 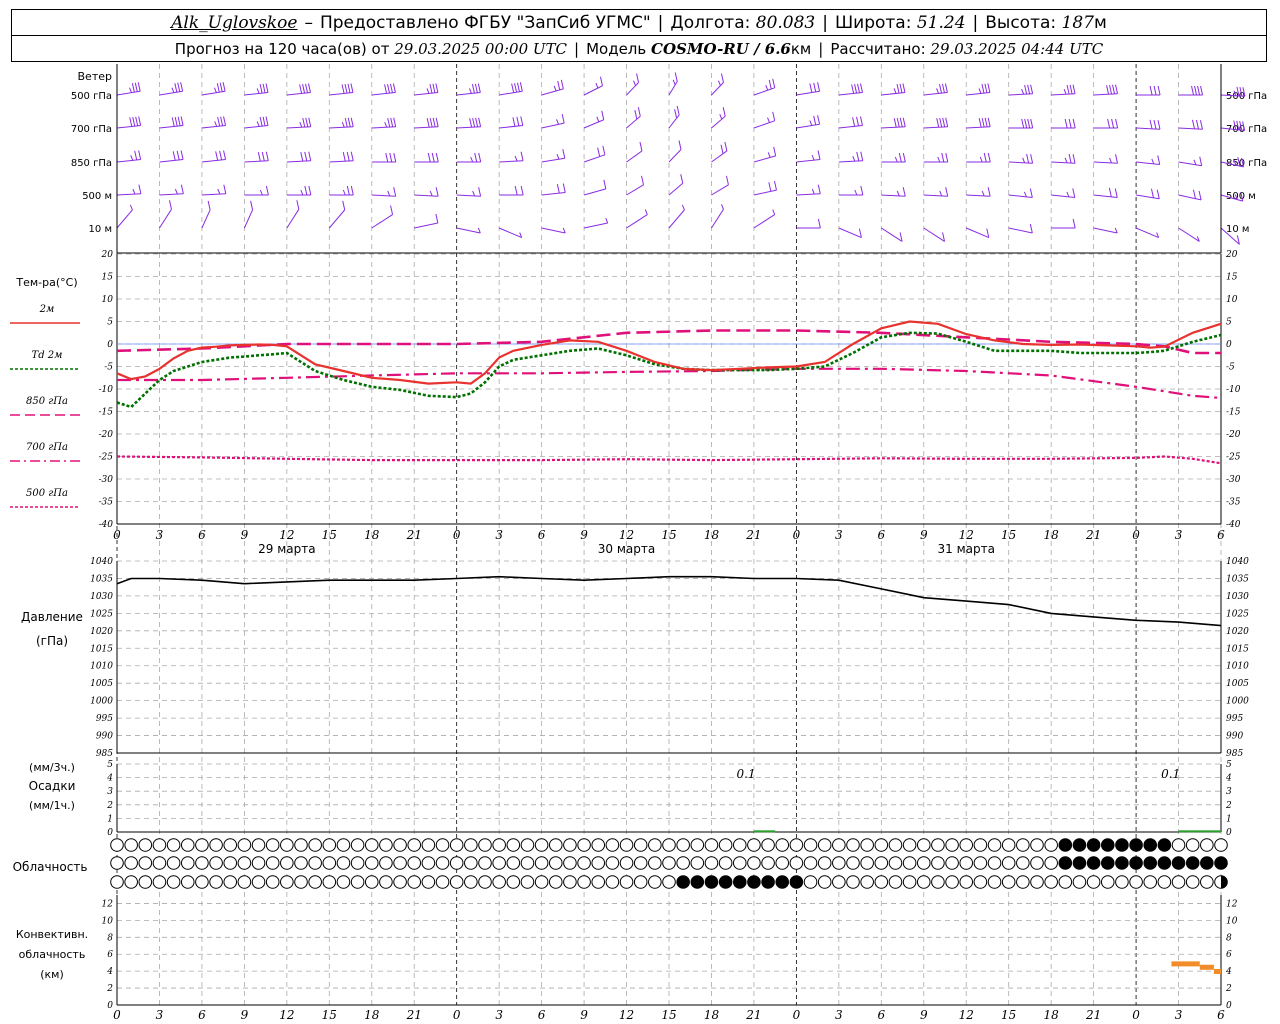 I want to click on wind-level-label: 10 м, so click(x=100, y=229).